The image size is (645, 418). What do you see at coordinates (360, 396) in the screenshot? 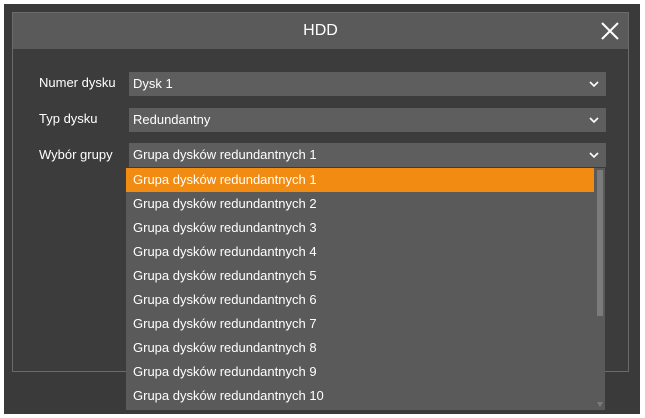
I see `dropdown-option: Grupa dysków redundantnych 10` at bounding box center [360, 396].